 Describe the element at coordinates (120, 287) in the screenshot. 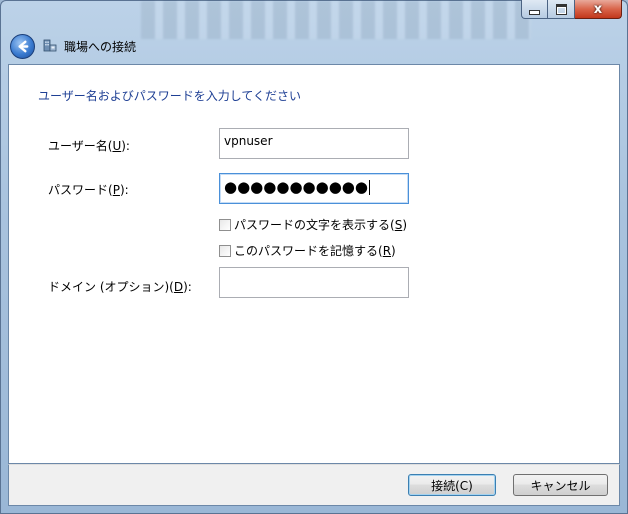

I see `domain-label: ドメイン (オプション)(D):` at that location.